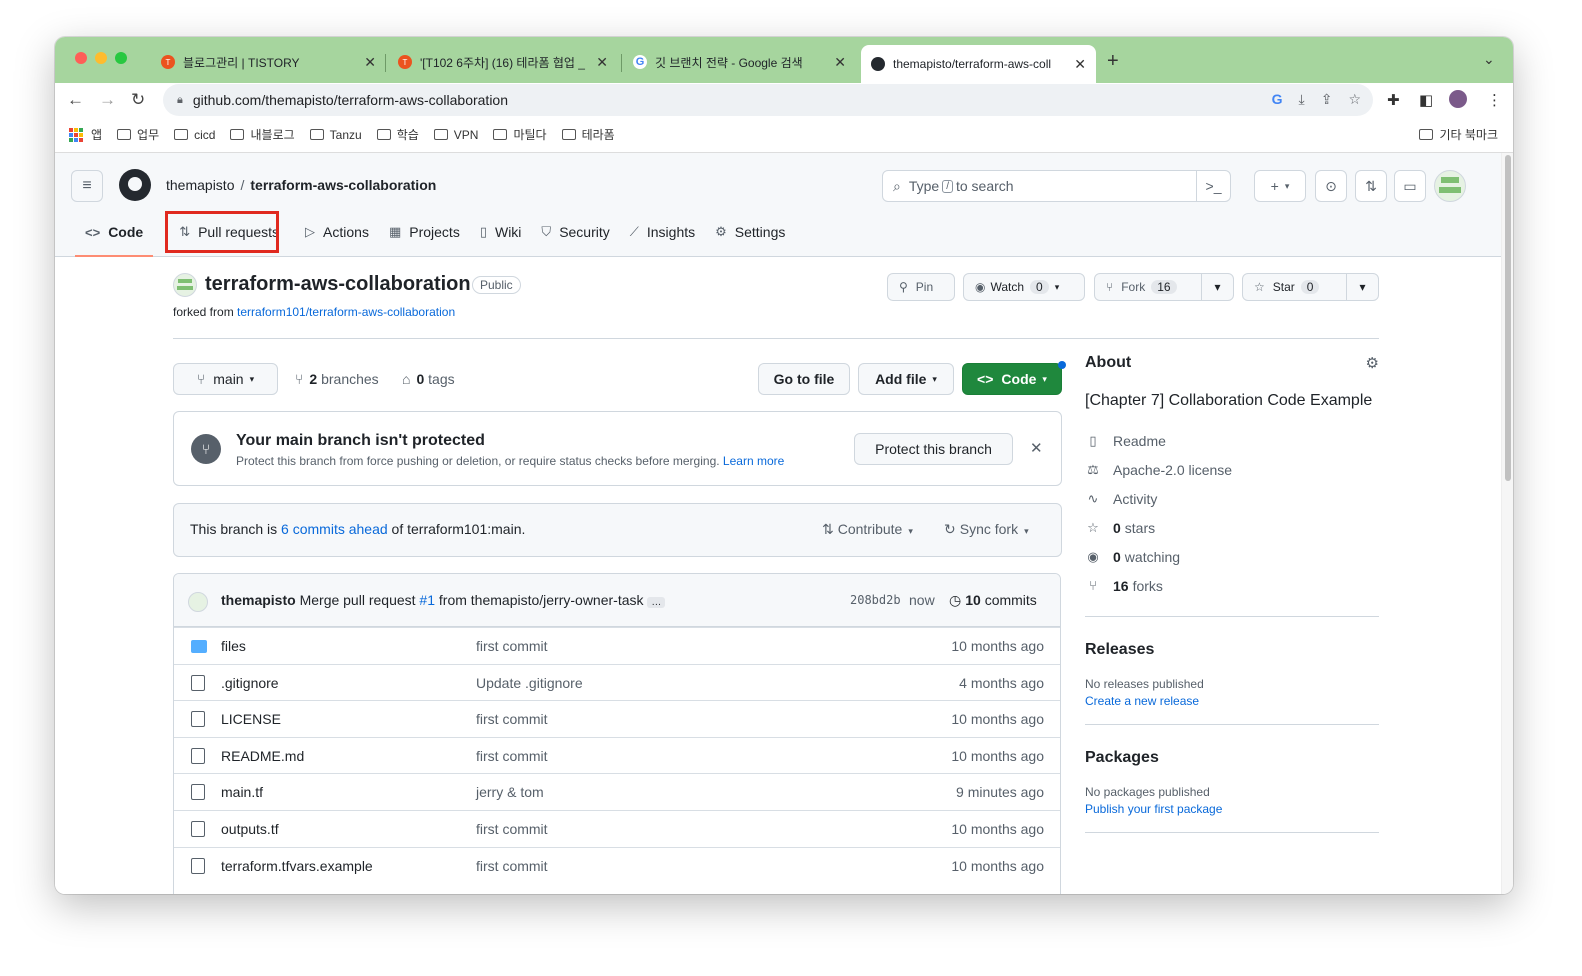 The image size is (1582, 976). I want to click on file-name: files, so click(233, 646).